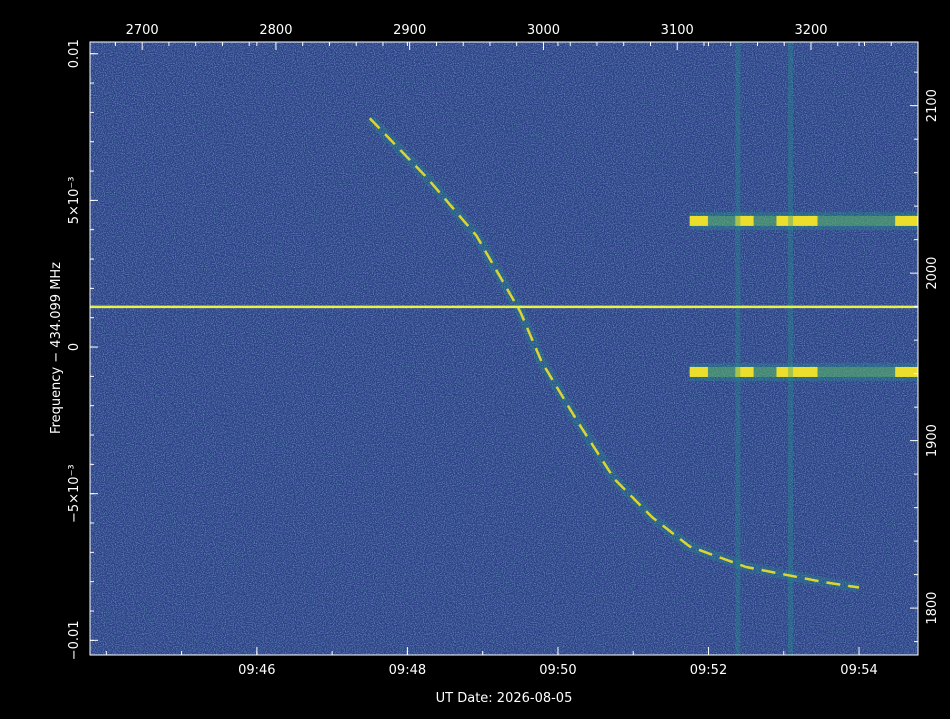  Describe the element at coordinates (407, 670) in the screenshot. I see `x-bottom-tick-label: 09:48` at that location.